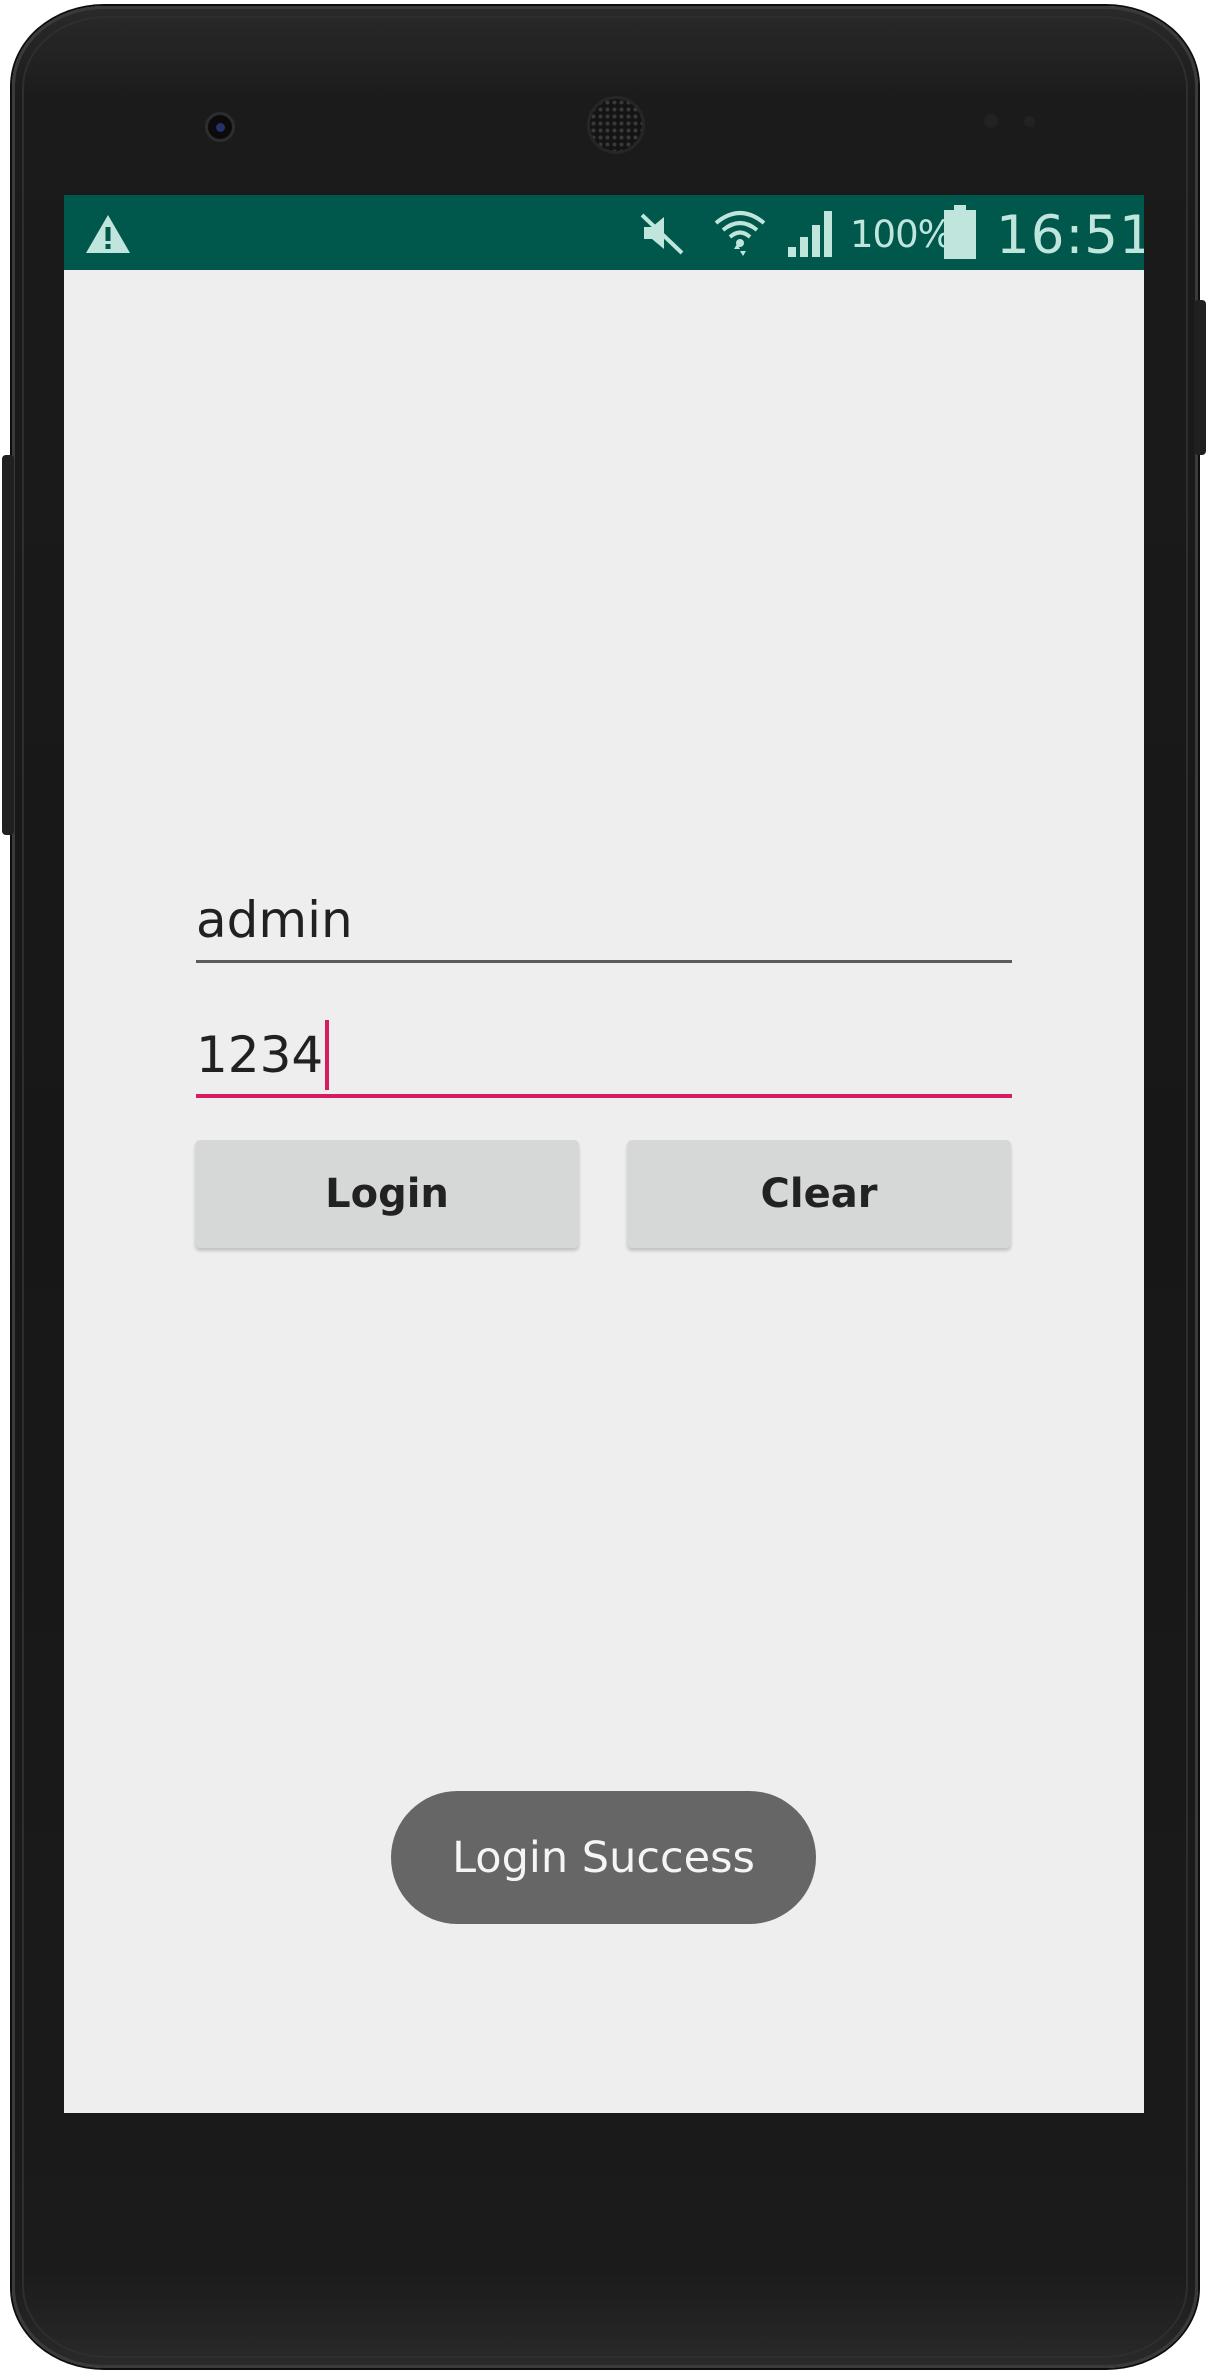 This screenshot has width=1210, height=2375. I want to click on toast-message: Login Success, so click(603, 1857).